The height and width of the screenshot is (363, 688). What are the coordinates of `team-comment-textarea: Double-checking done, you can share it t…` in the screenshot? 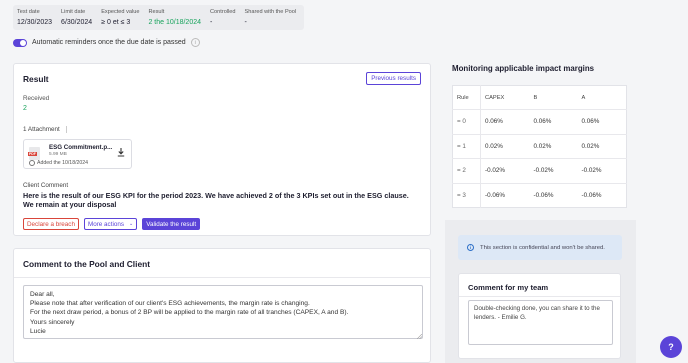 It's located at (540, 322).